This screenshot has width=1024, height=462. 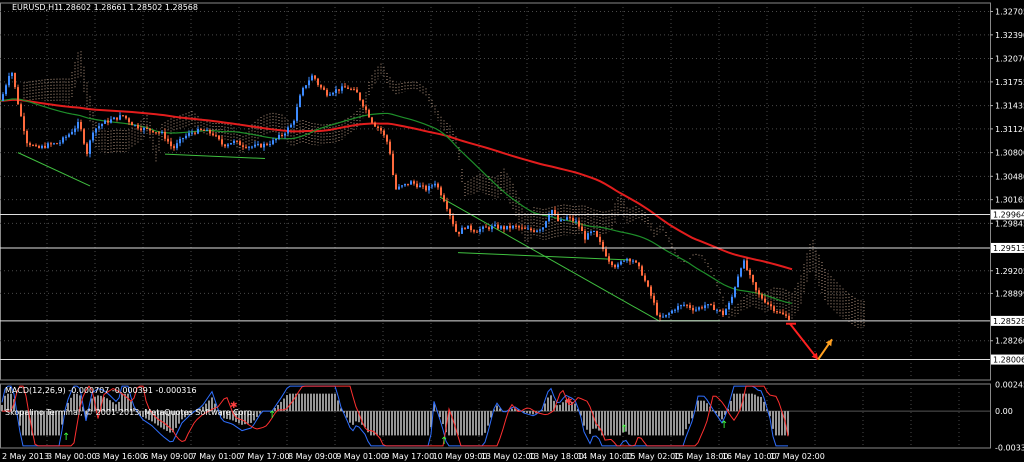 I want to click on price-tick-label: 1.30800, so click(x=1009, y=153).